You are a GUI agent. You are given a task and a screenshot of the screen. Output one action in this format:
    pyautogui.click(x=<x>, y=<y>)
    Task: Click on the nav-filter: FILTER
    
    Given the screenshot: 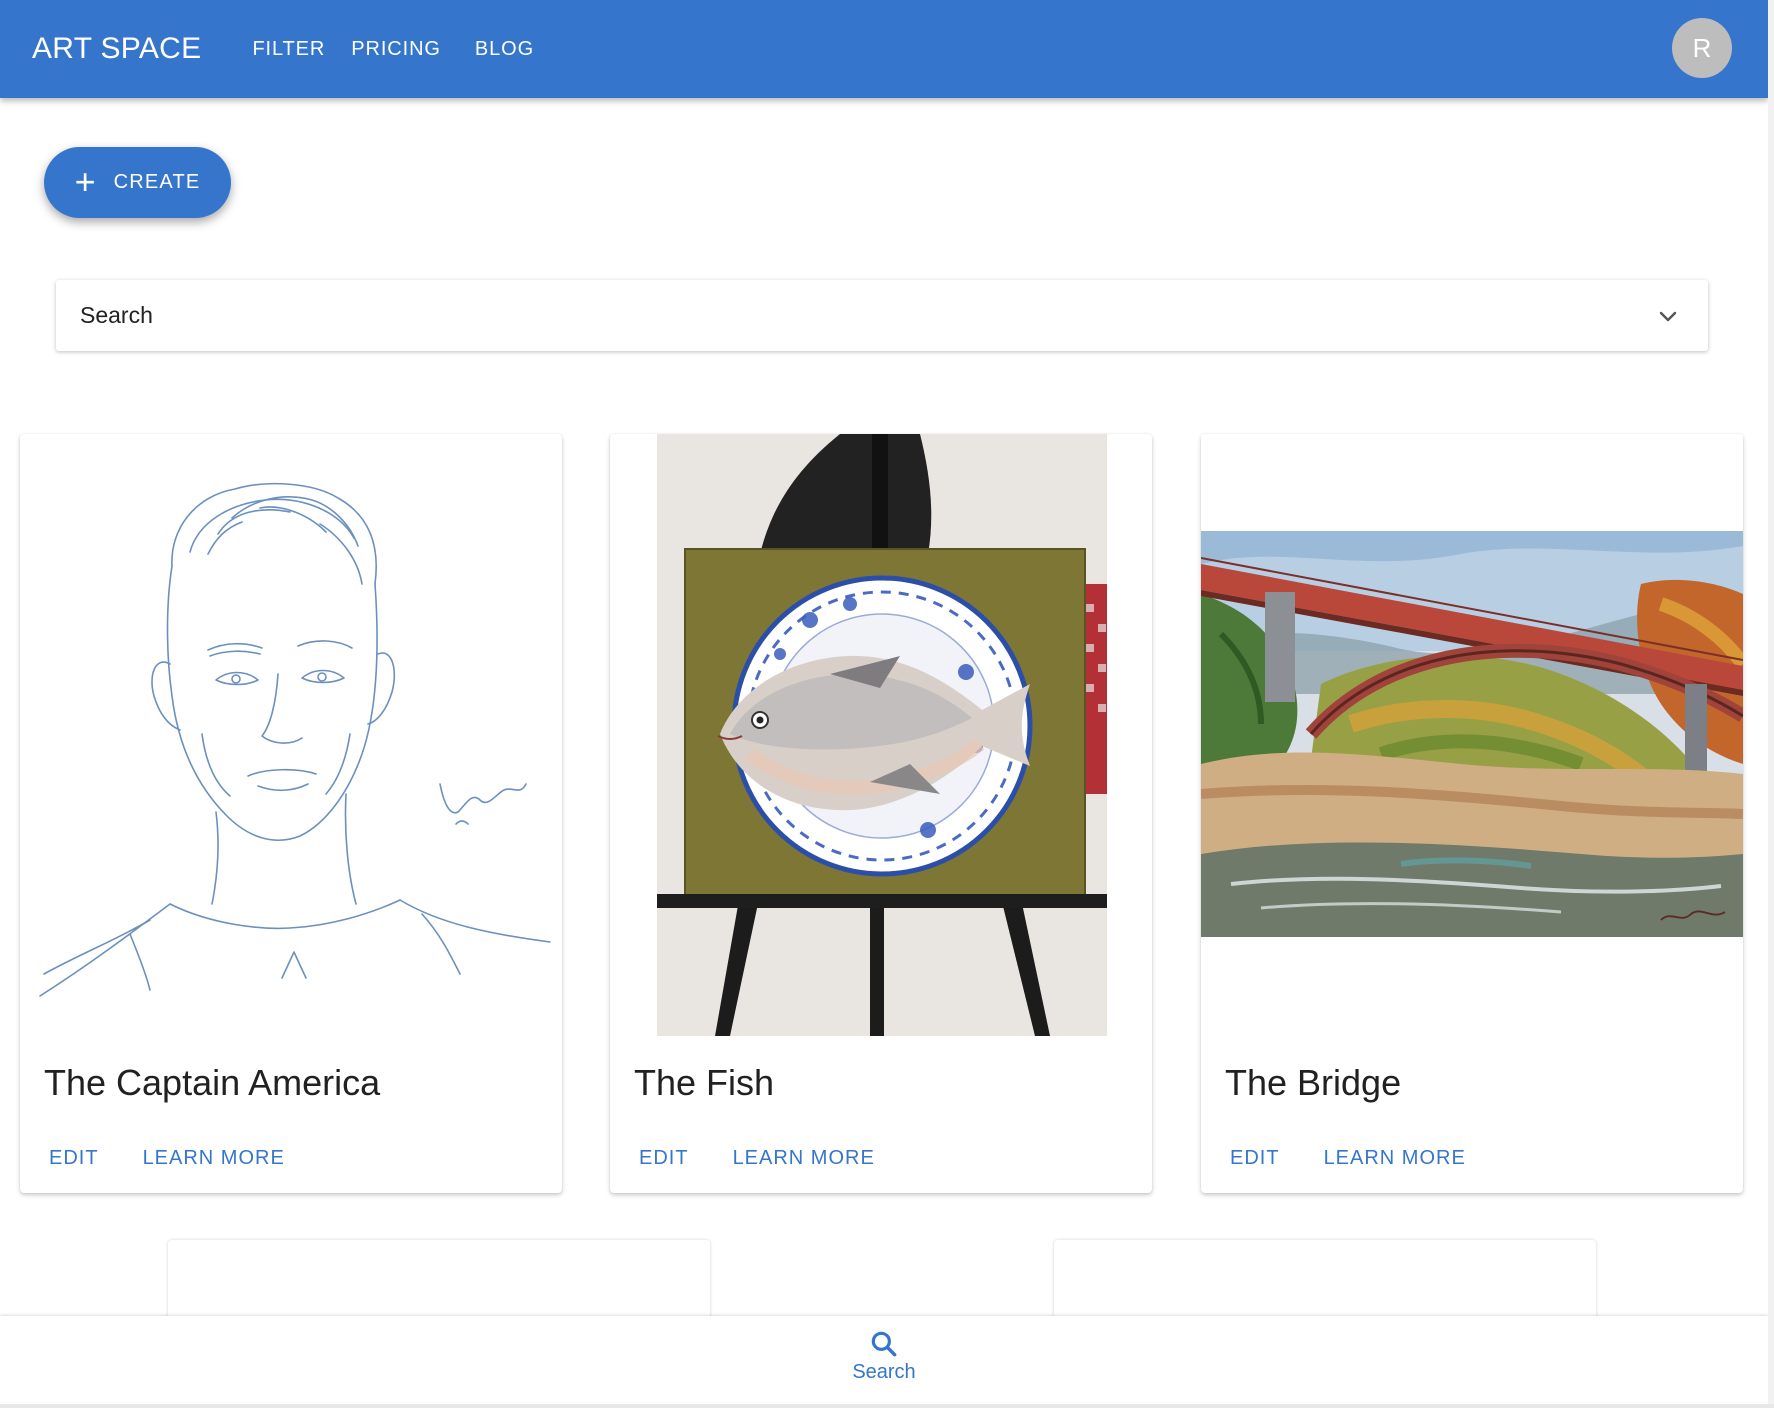 What is the action you would take?
    pyautogui.click(x=288, y=49)
    